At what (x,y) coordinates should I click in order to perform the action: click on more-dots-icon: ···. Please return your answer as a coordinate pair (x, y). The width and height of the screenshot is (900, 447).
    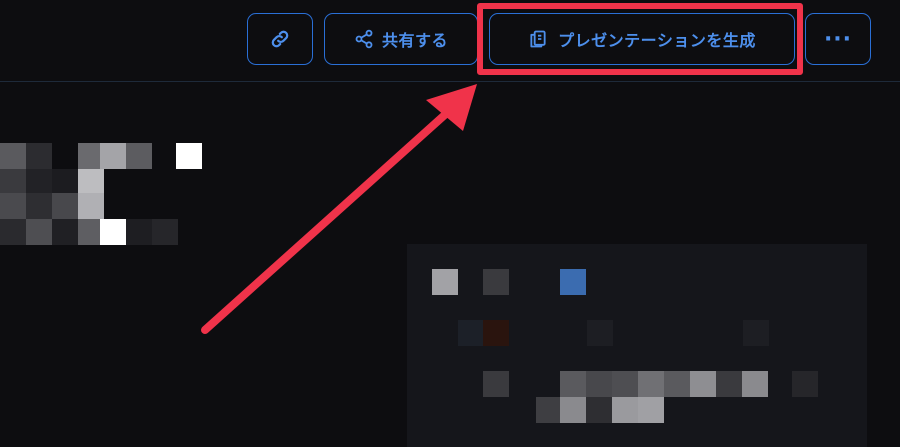
    Looking at the image, I should click on (838, 39).